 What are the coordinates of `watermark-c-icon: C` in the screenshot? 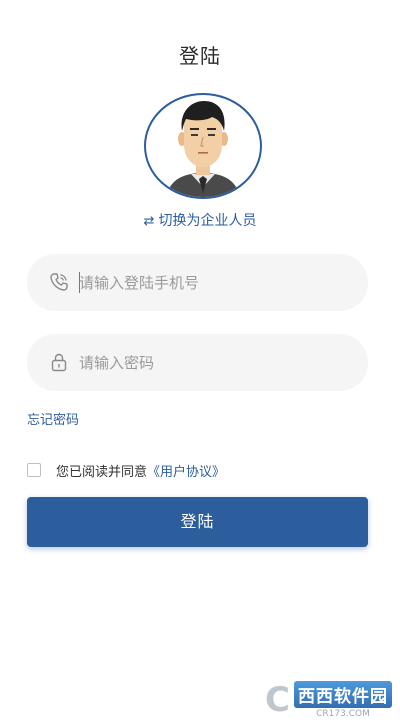 It's located at (277, 700).